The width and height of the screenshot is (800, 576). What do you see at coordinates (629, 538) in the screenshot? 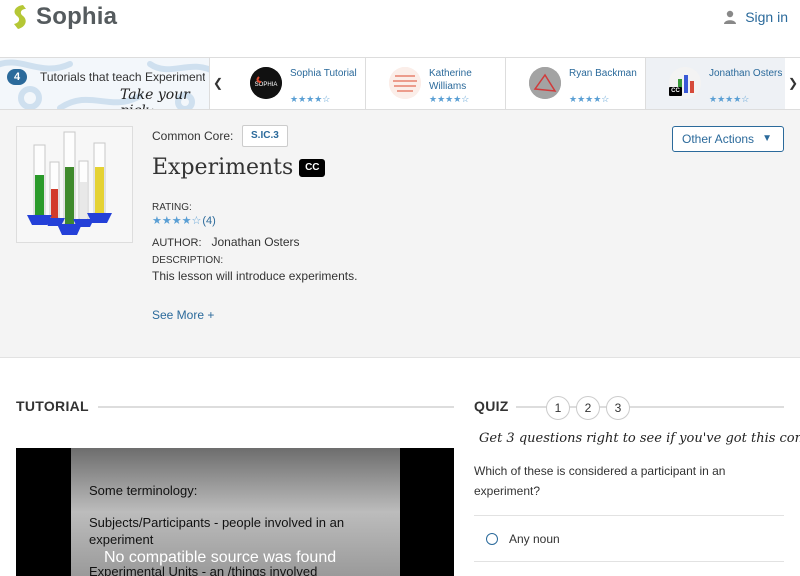
I see `quiz-answer-option: Any noun` at bounding box center [629, 538].